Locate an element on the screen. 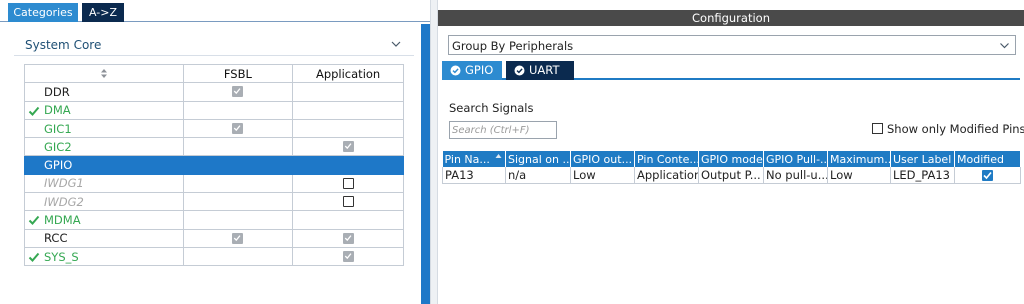 This screenshot has width=1024, height=304. category-row: SYS_S is located at coordinates (214, 256).